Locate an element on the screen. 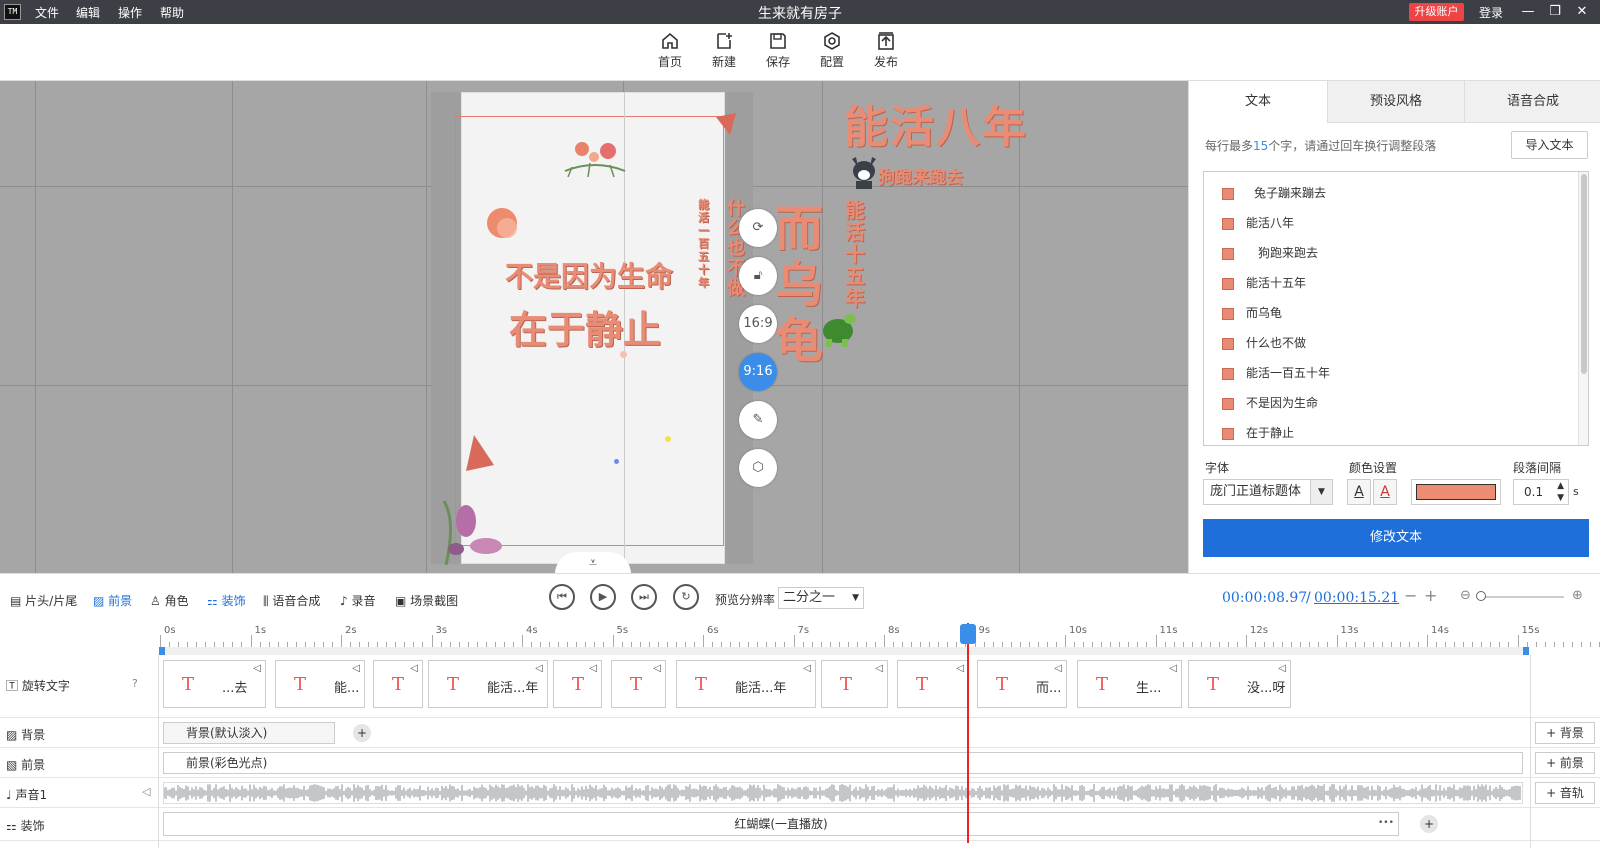 The width and height of the screenshot is (1600, 848). login-link: 登录 is located at coordinates (1491, 12).